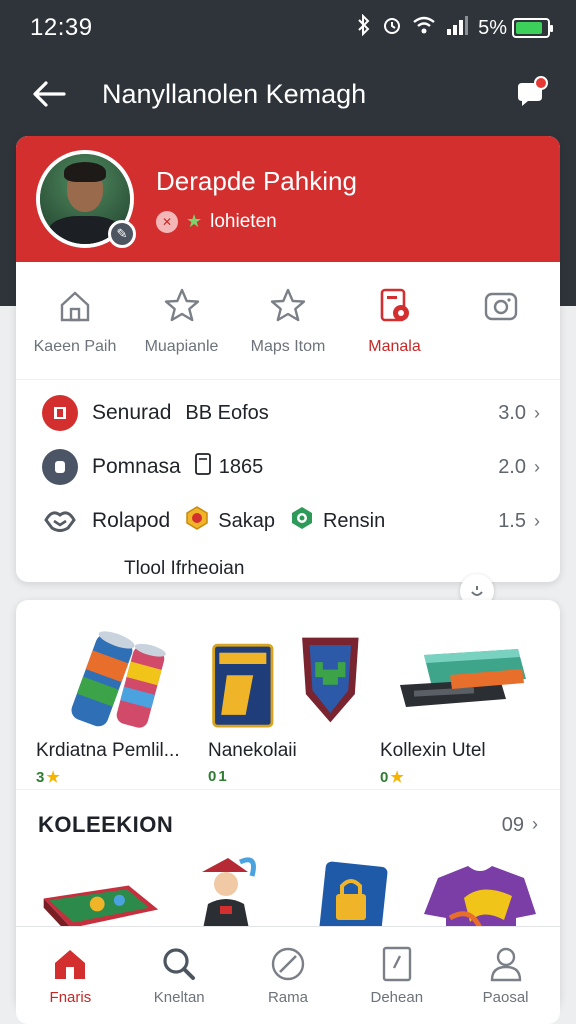  I want to click on tab-label: Muapianle, so click(181, 346).